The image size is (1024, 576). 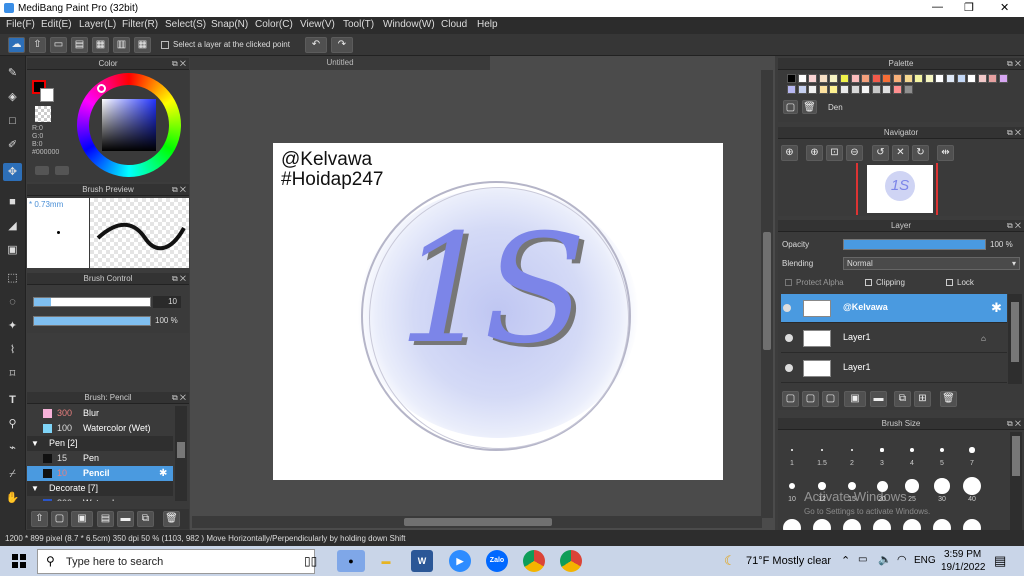 I want to click on fill-rect-tool-icon: ■, so click(x=12, y=202).